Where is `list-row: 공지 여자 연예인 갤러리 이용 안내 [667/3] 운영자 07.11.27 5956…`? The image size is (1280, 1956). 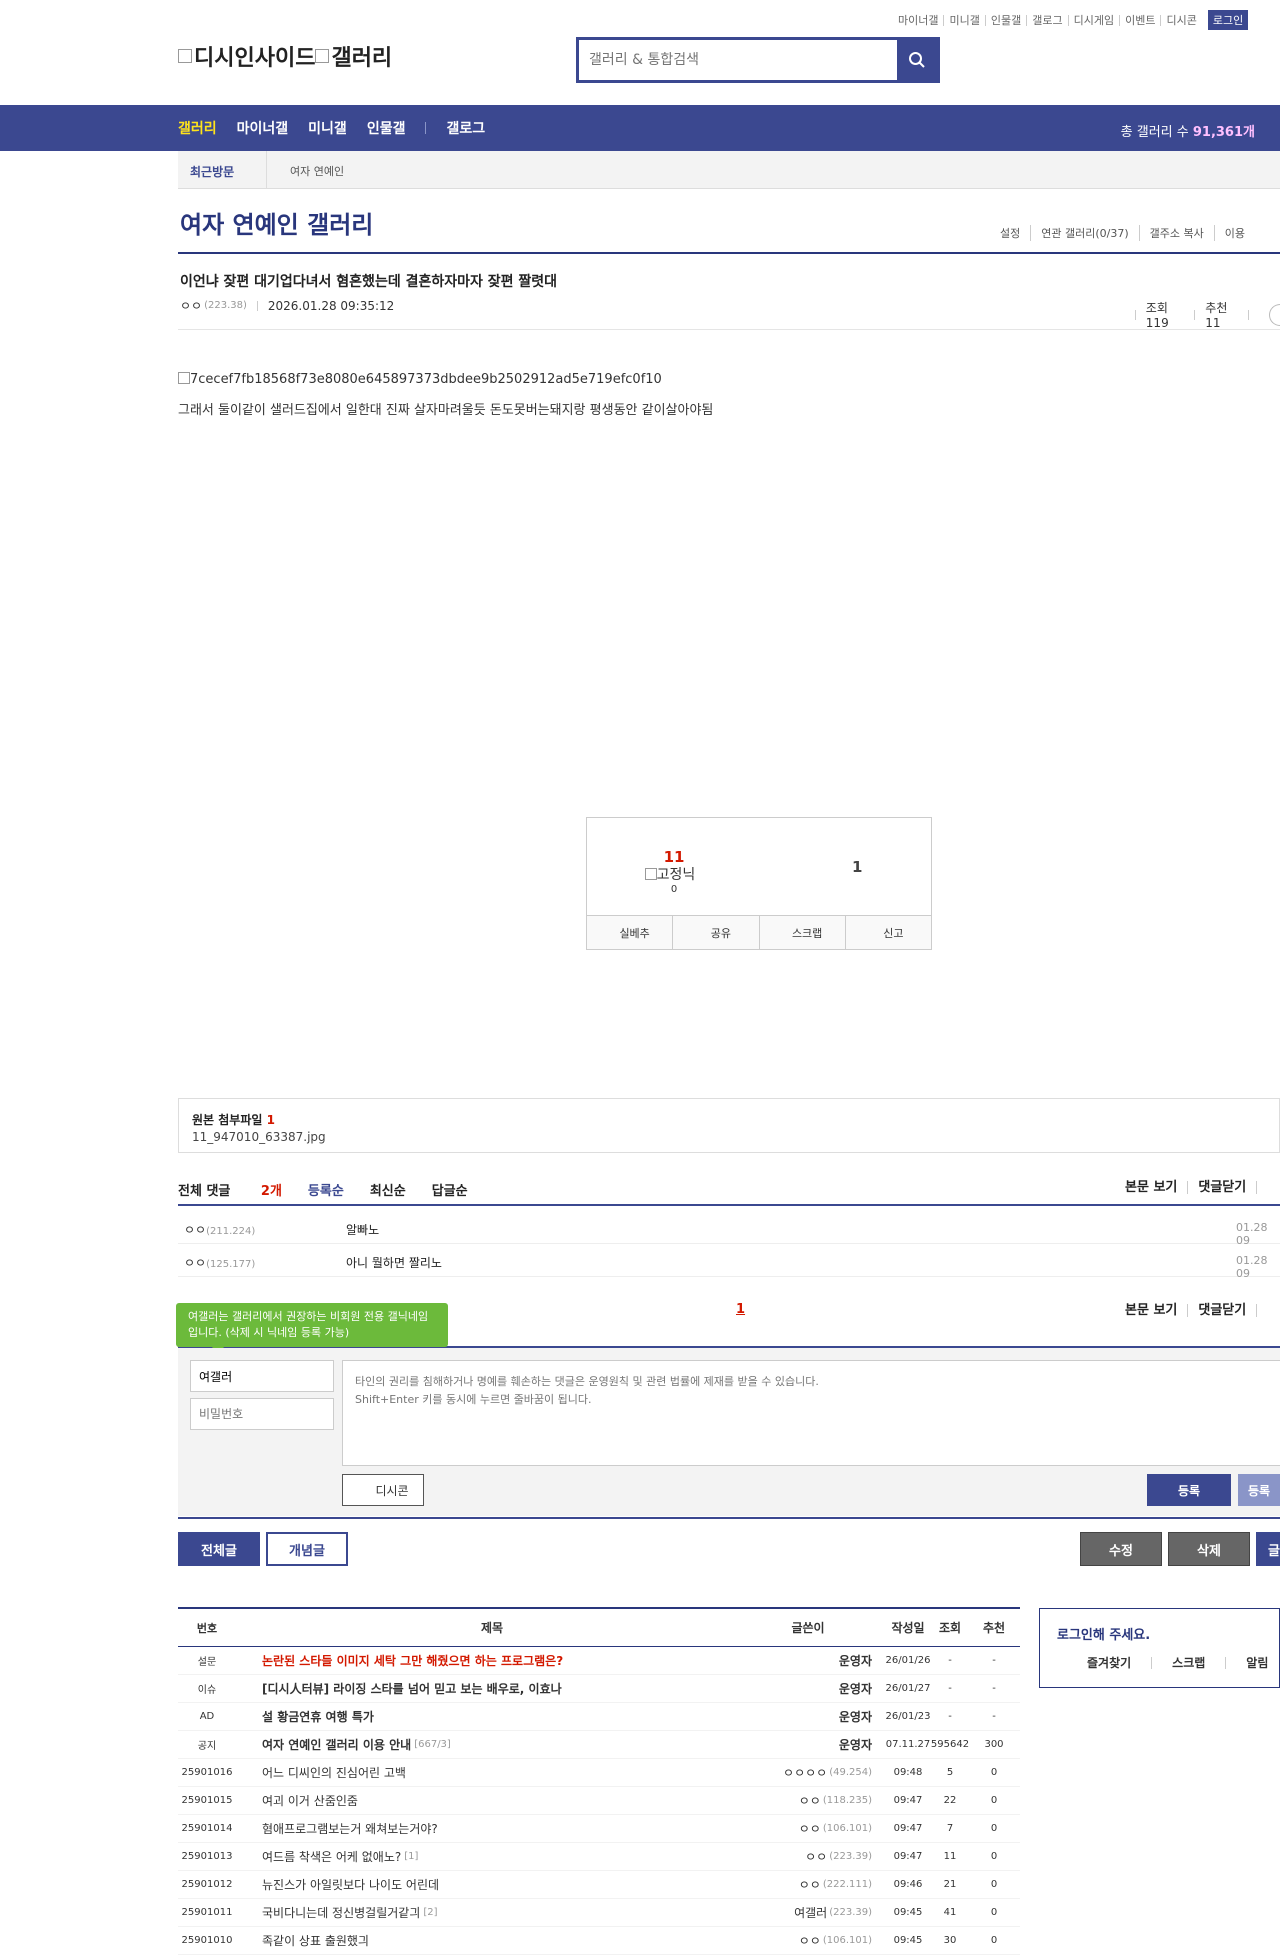 list-row: 공지 여자 연예인 갤러리 이용 안내 [667/3] 운영자 07.11.27 5956… is located at coordinates (599, 1745).